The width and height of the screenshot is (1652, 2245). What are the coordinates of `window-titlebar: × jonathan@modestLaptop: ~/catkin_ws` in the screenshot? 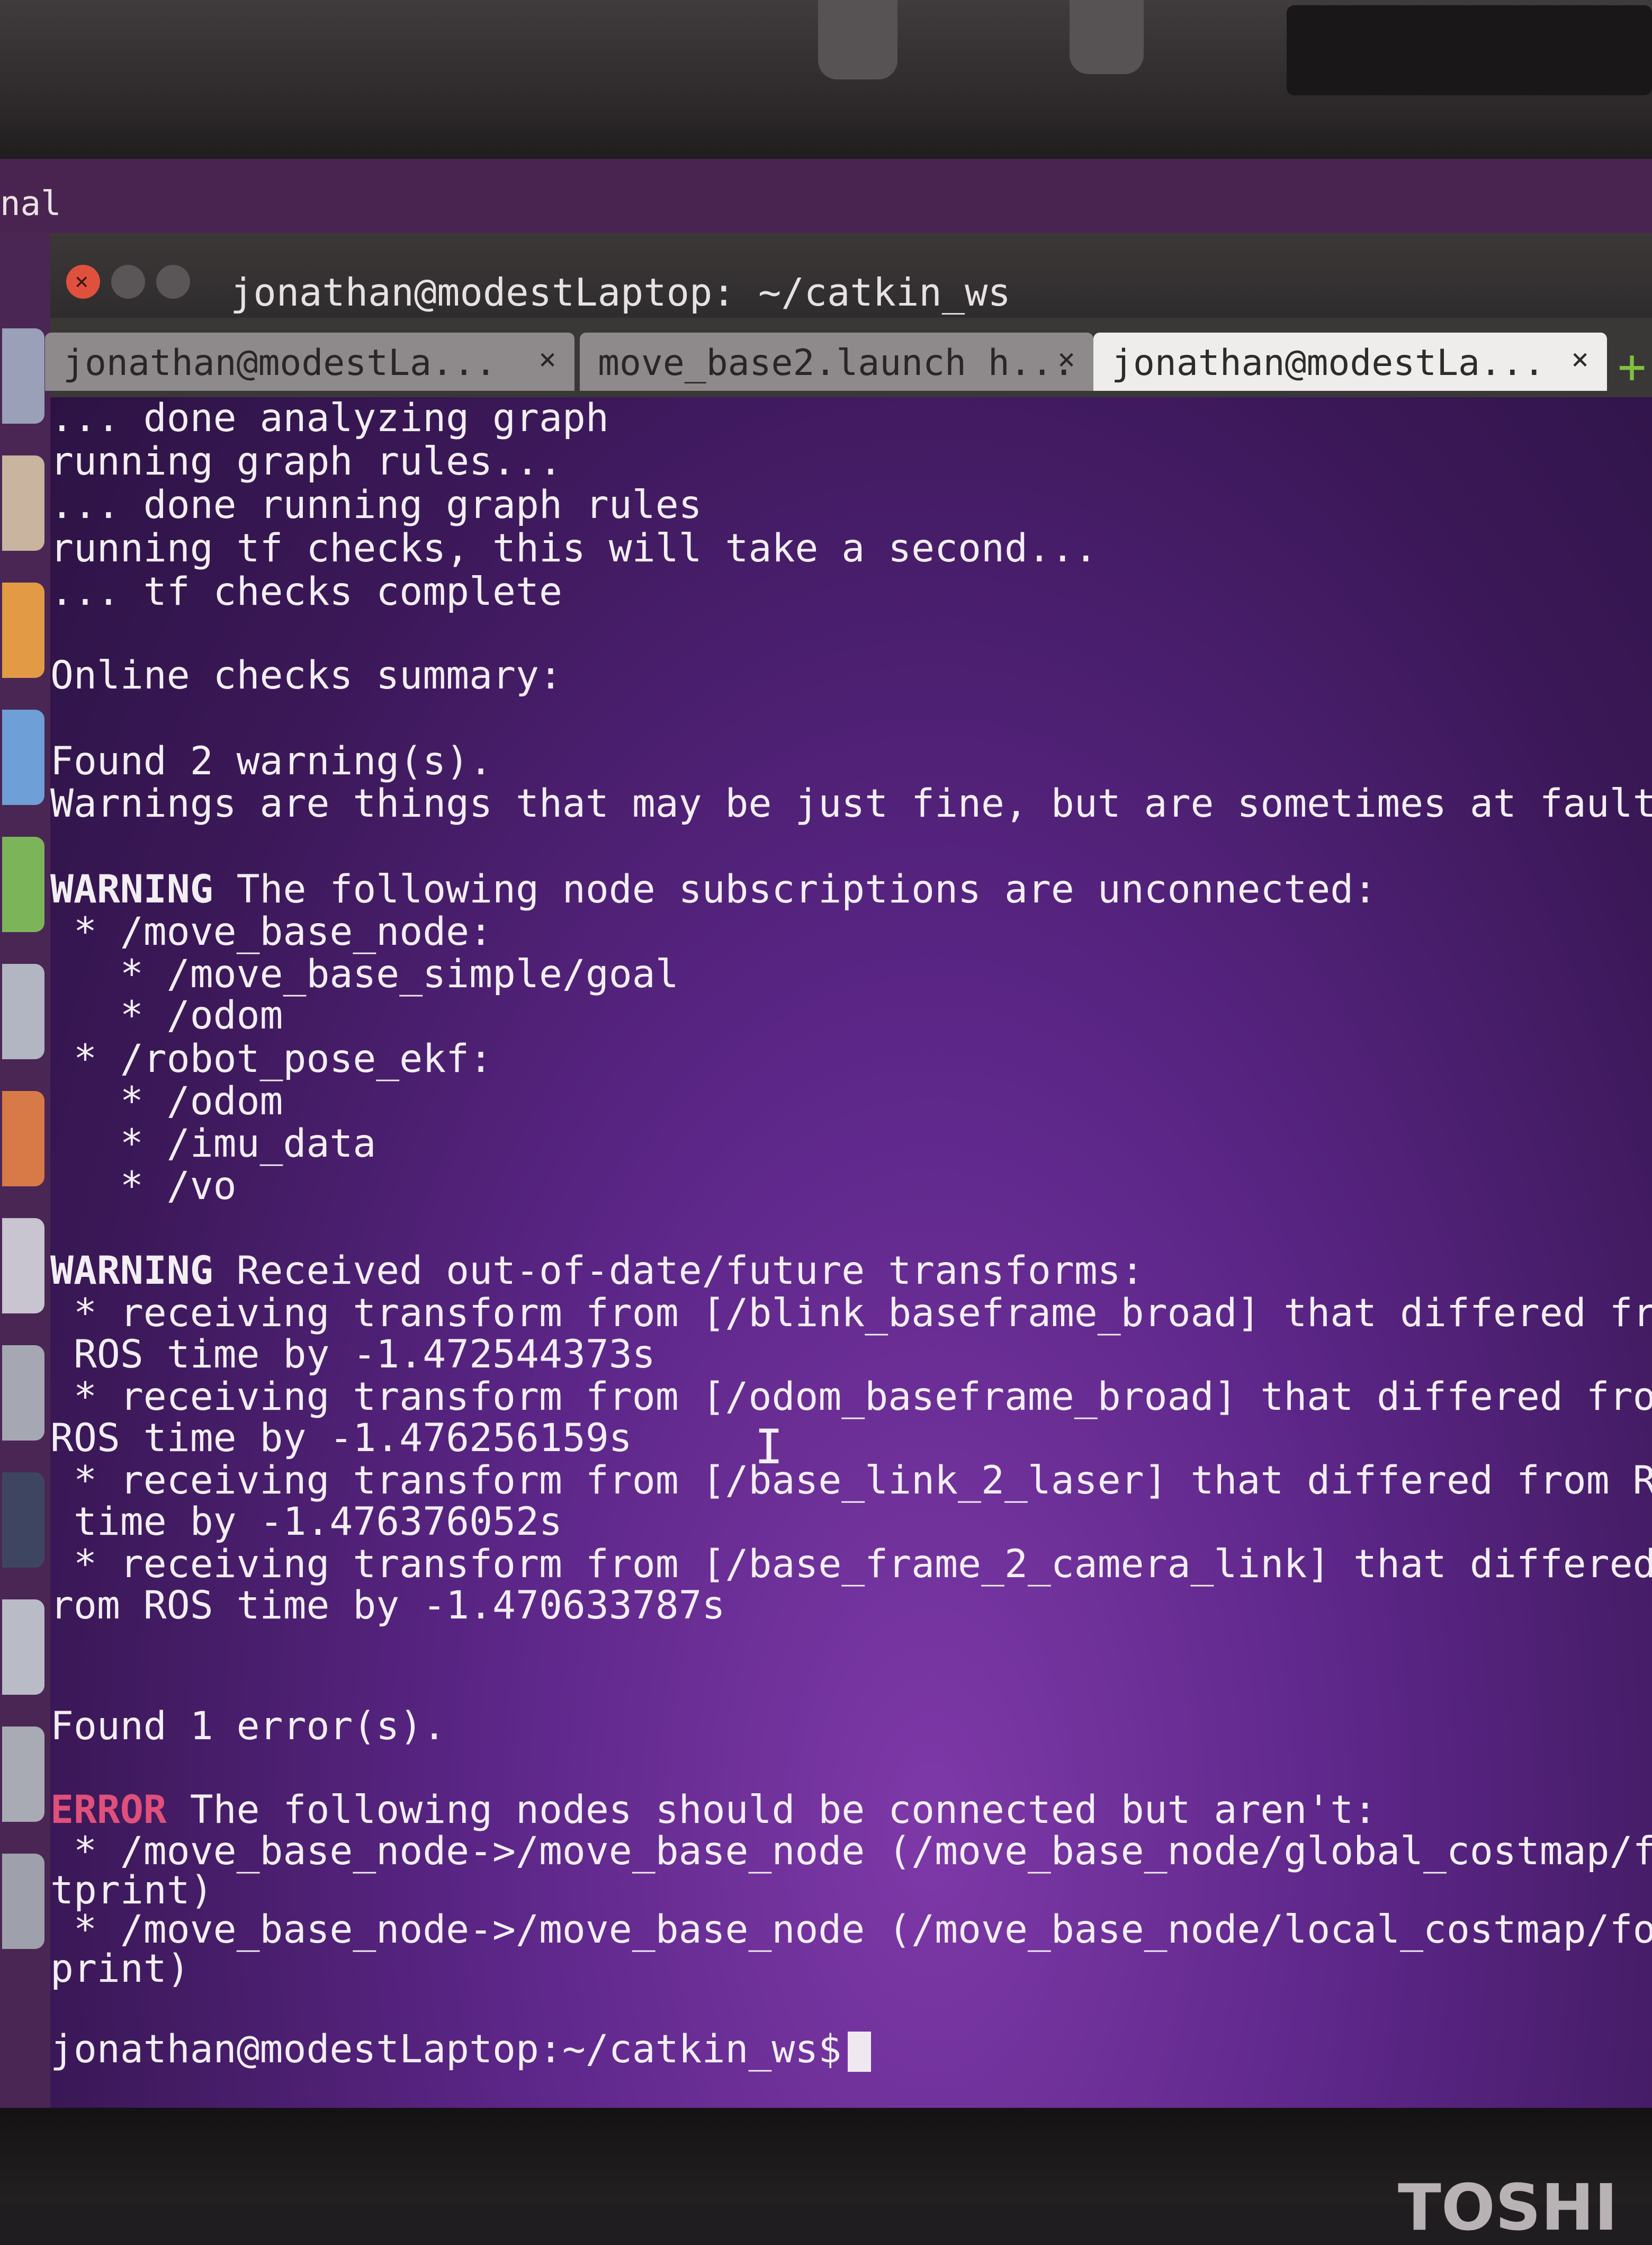 It's located at (851, 276).